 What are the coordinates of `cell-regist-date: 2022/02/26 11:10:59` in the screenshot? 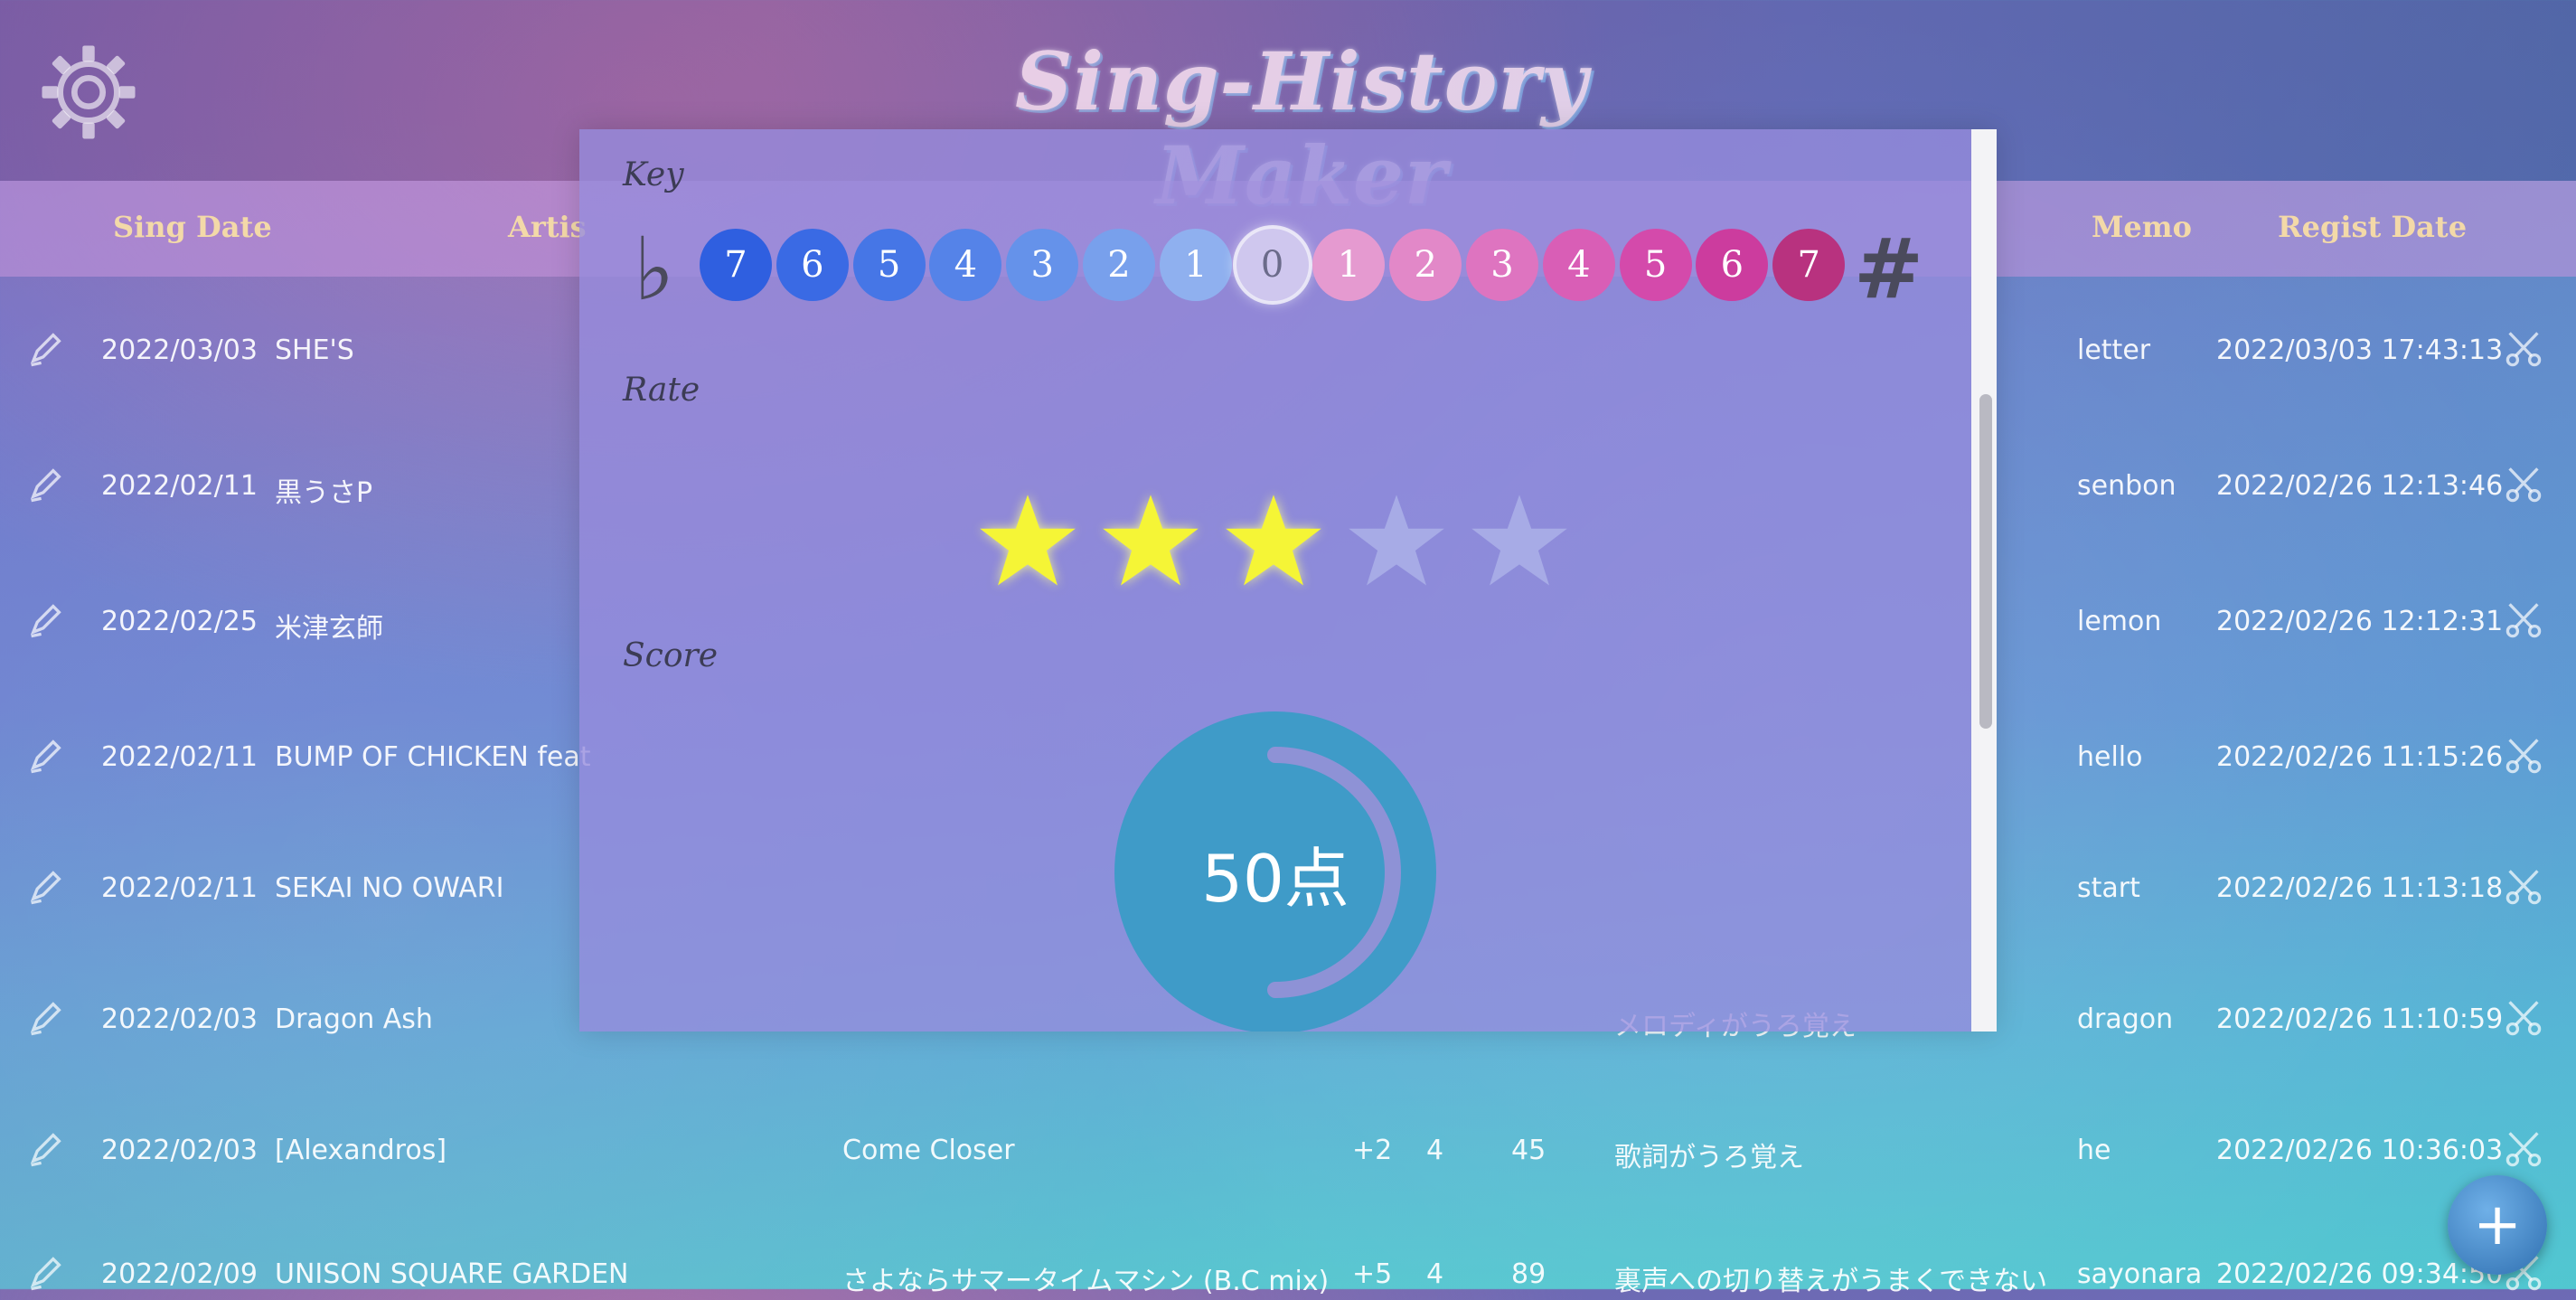 It's located at (2360, 1019).